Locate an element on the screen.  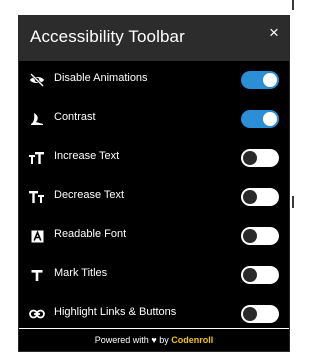
link-icon is located at coordinates (37, 314).